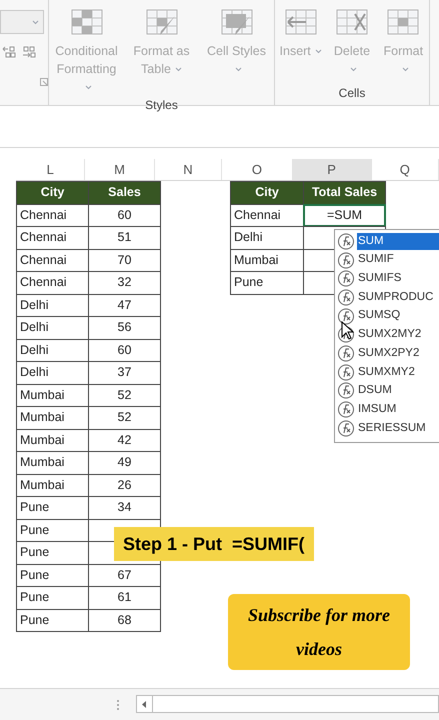 Image resolution: width=439 pixels, height=720 pixels. Describe the element at coordinates (124, 192) in the screenshot. I see `header-cell: Sales` at that location.